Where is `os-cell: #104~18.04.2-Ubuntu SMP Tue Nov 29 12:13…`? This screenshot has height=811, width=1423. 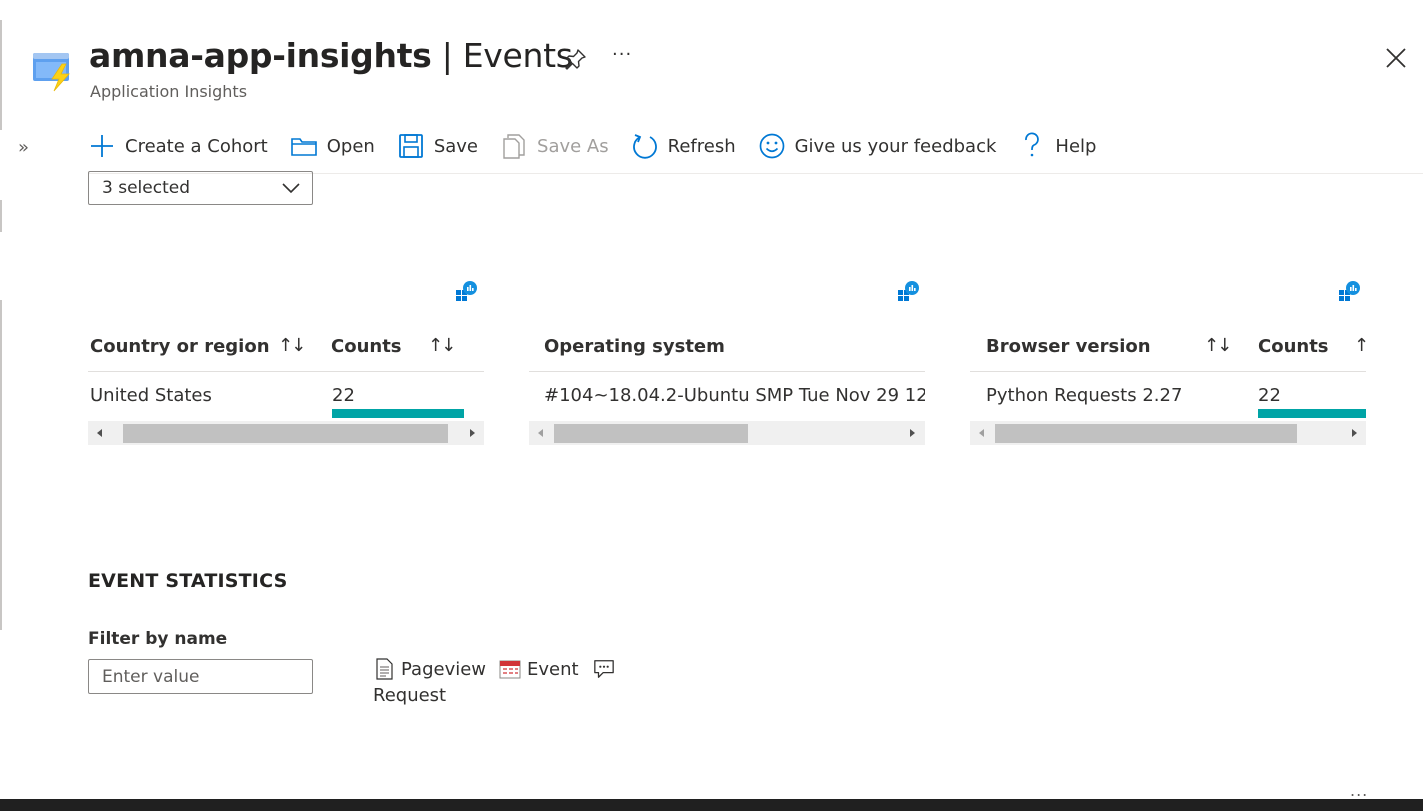
os-cell: #104~18.04.2-Ubuntu SMP Tue Nov 29 12:13… is located at coordinates (734, 395).